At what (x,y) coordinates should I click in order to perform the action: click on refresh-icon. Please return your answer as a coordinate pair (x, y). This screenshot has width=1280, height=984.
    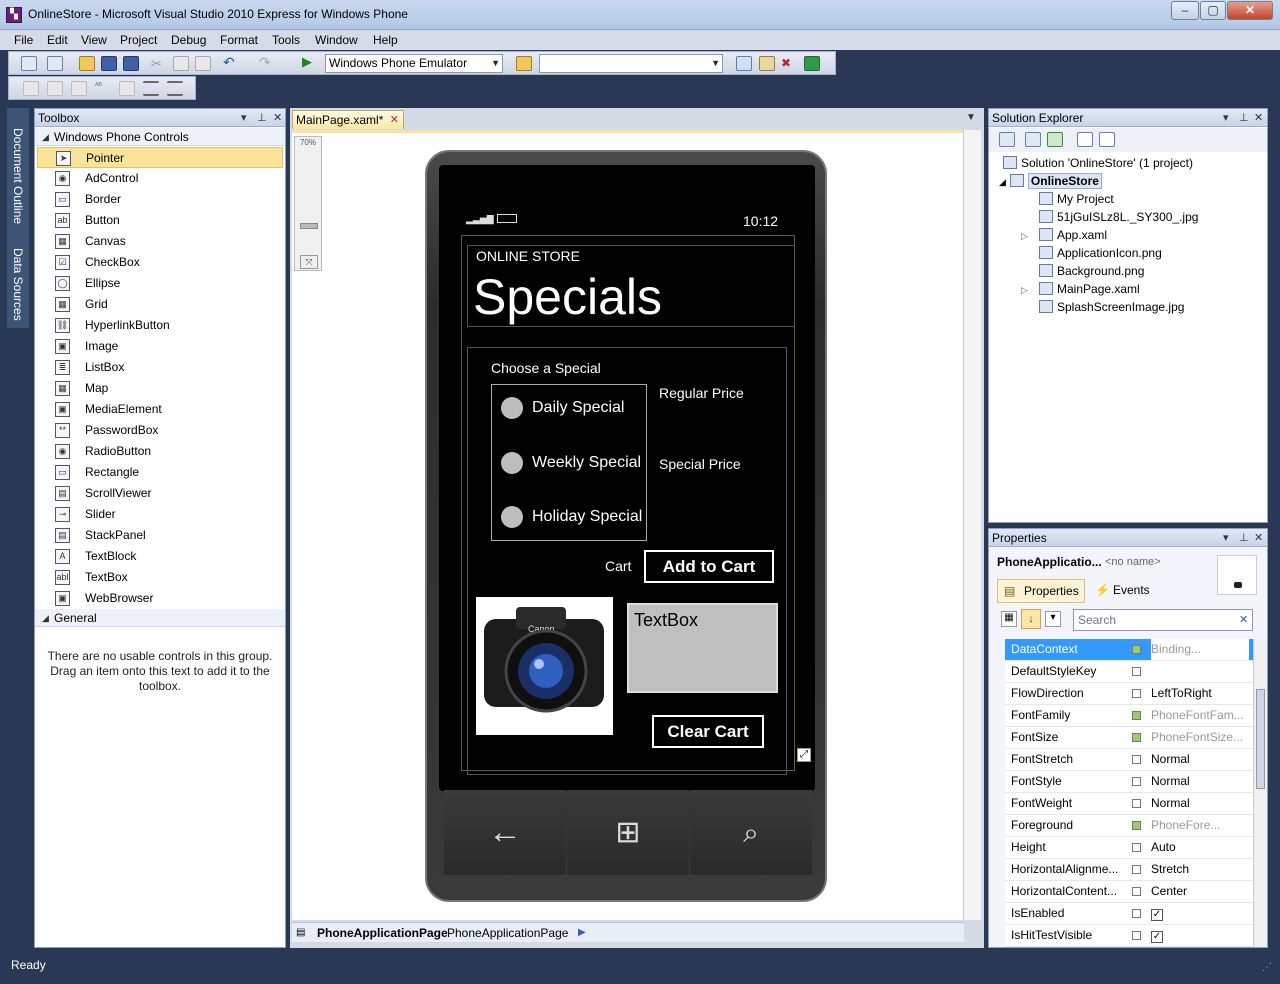
    Looking at the image, I should click on (1055, 139).